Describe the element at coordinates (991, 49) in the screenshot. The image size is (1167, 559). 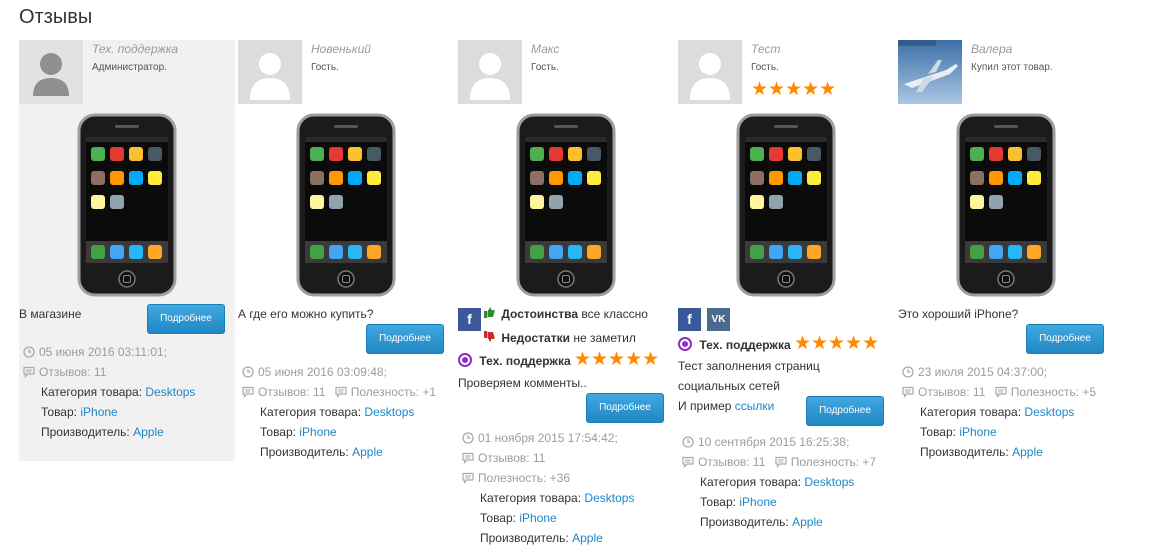
I see `review-author: Валера` at that location.